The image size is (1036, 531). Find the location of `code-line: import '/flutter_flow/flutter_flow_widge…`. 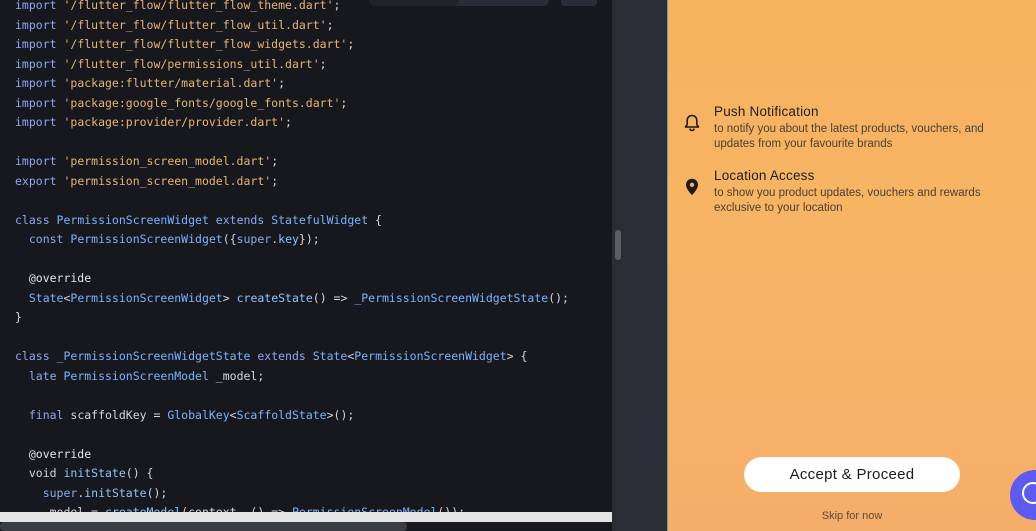

code-line: import '/flutter_flow/flutter_flow_widge… is located at coordinates (292, 45).